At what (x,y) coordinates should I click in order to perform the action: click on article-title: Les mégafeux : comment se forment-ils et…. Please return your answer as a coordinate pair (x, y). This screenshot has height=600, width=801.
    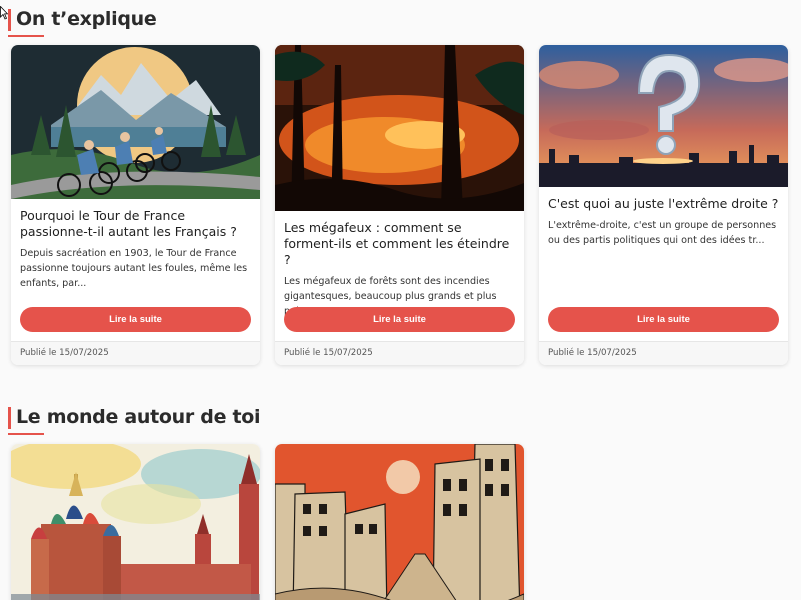
    Looking at the image, I should click on (399, 244).